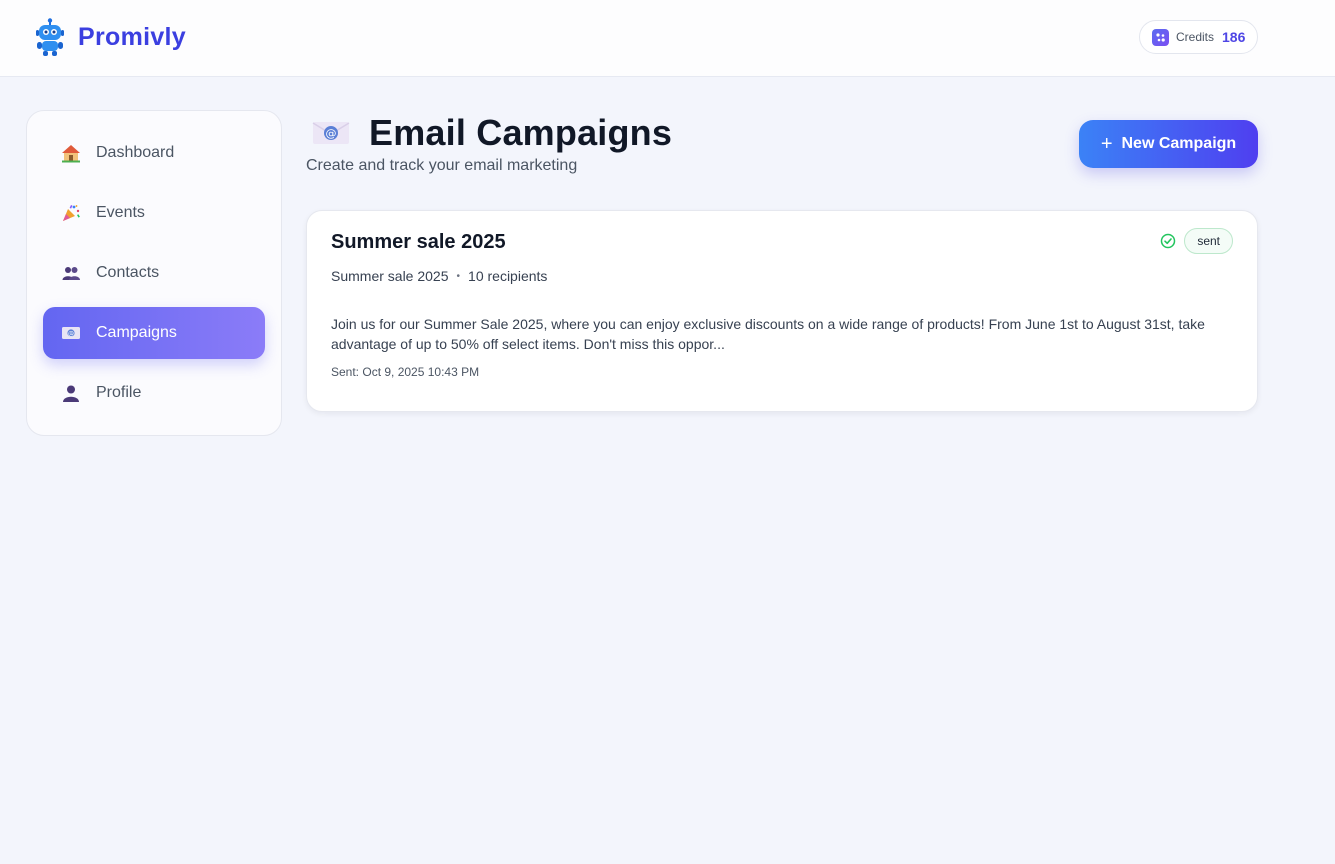  Describe the element at coordinates (71, 153) in the screenshot. I see `house-icon` at that location.